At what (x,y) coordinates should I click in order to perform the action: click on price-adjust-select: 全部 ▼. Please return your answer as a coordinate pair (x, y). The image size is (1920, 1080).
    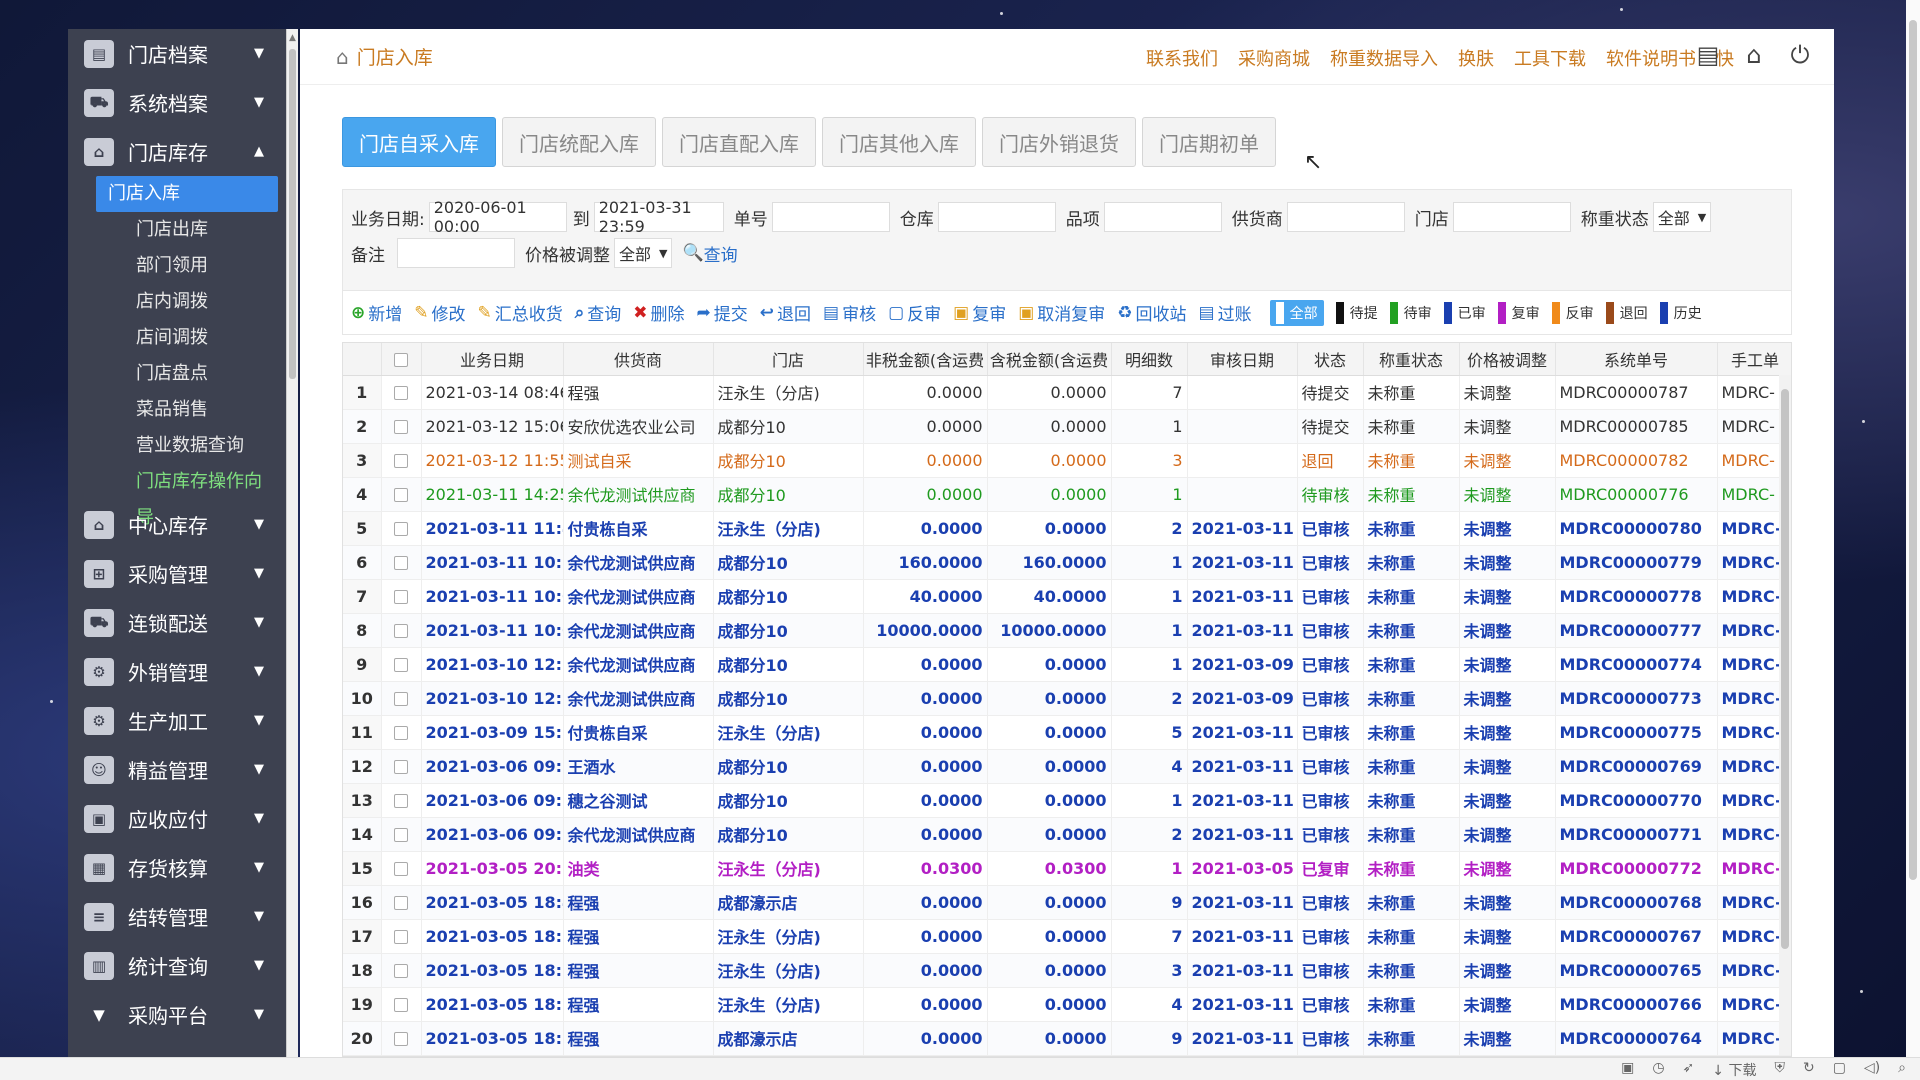
    Looking at the image, I should click on (643, 253).